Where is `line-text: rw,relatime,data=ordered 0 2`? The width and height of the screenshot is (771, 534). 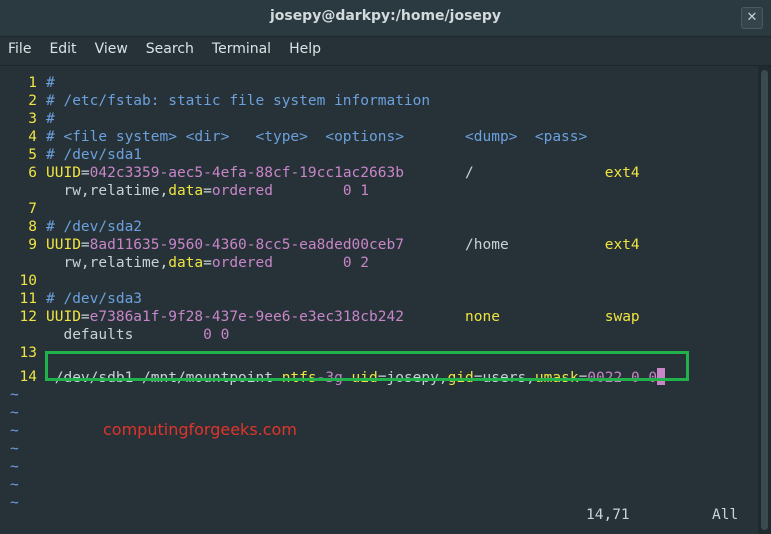 line-text: rw,relatime,data=ordered 0 2 is located at coordinates (207, 263).